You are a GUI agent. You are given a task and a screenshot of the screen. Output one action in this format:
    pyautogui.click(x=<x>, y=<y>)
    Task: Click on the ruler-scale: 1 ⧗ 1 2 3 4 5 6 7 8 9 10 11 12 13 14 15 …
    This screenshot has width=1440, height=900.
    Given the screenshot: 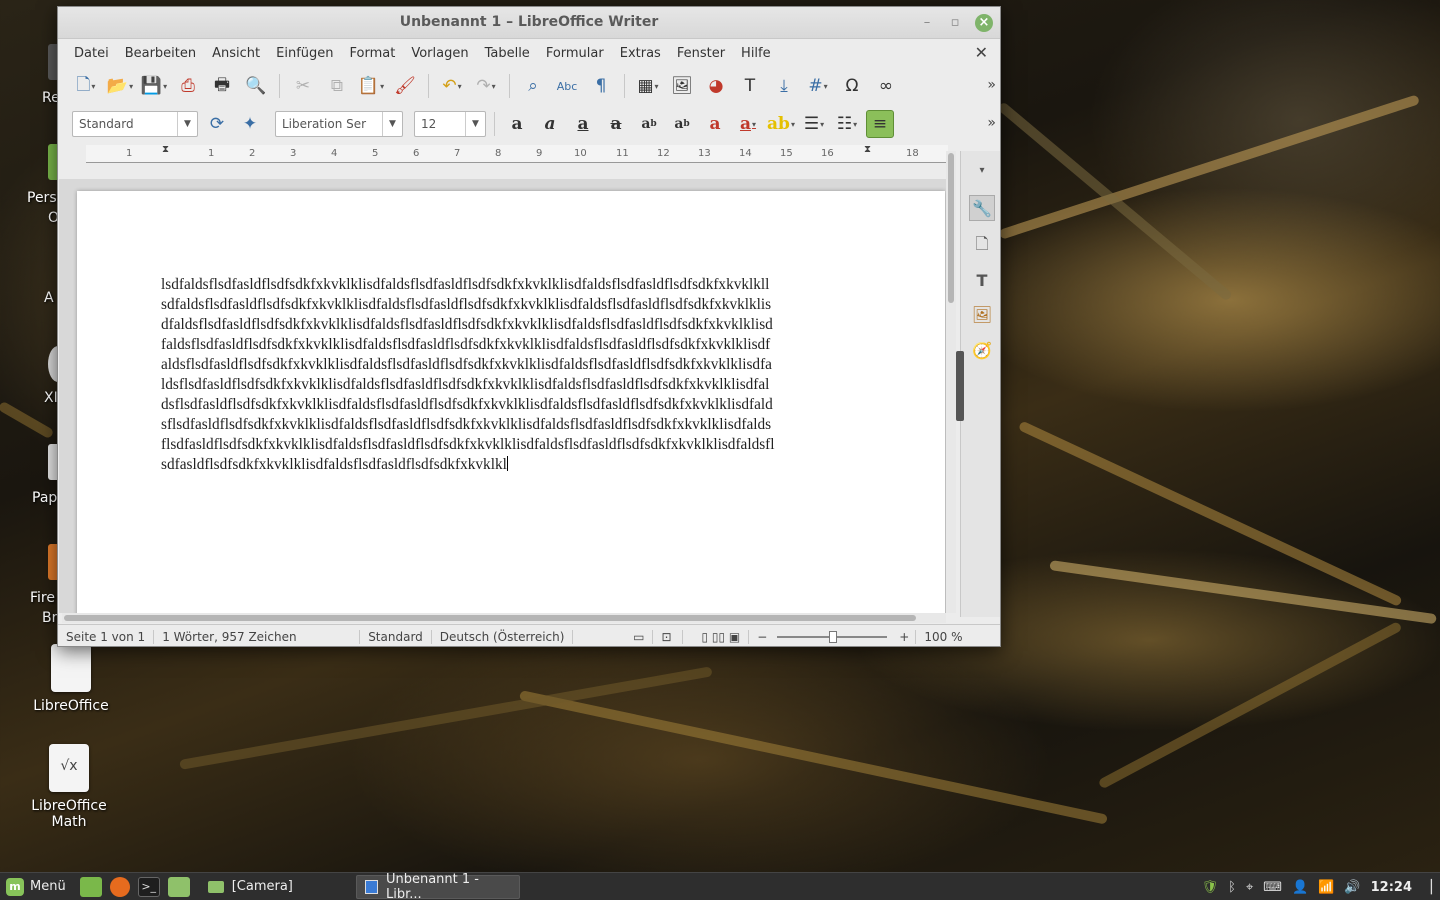 What is the action you would take?
    pyautogui.click(x=517, y=153)
    